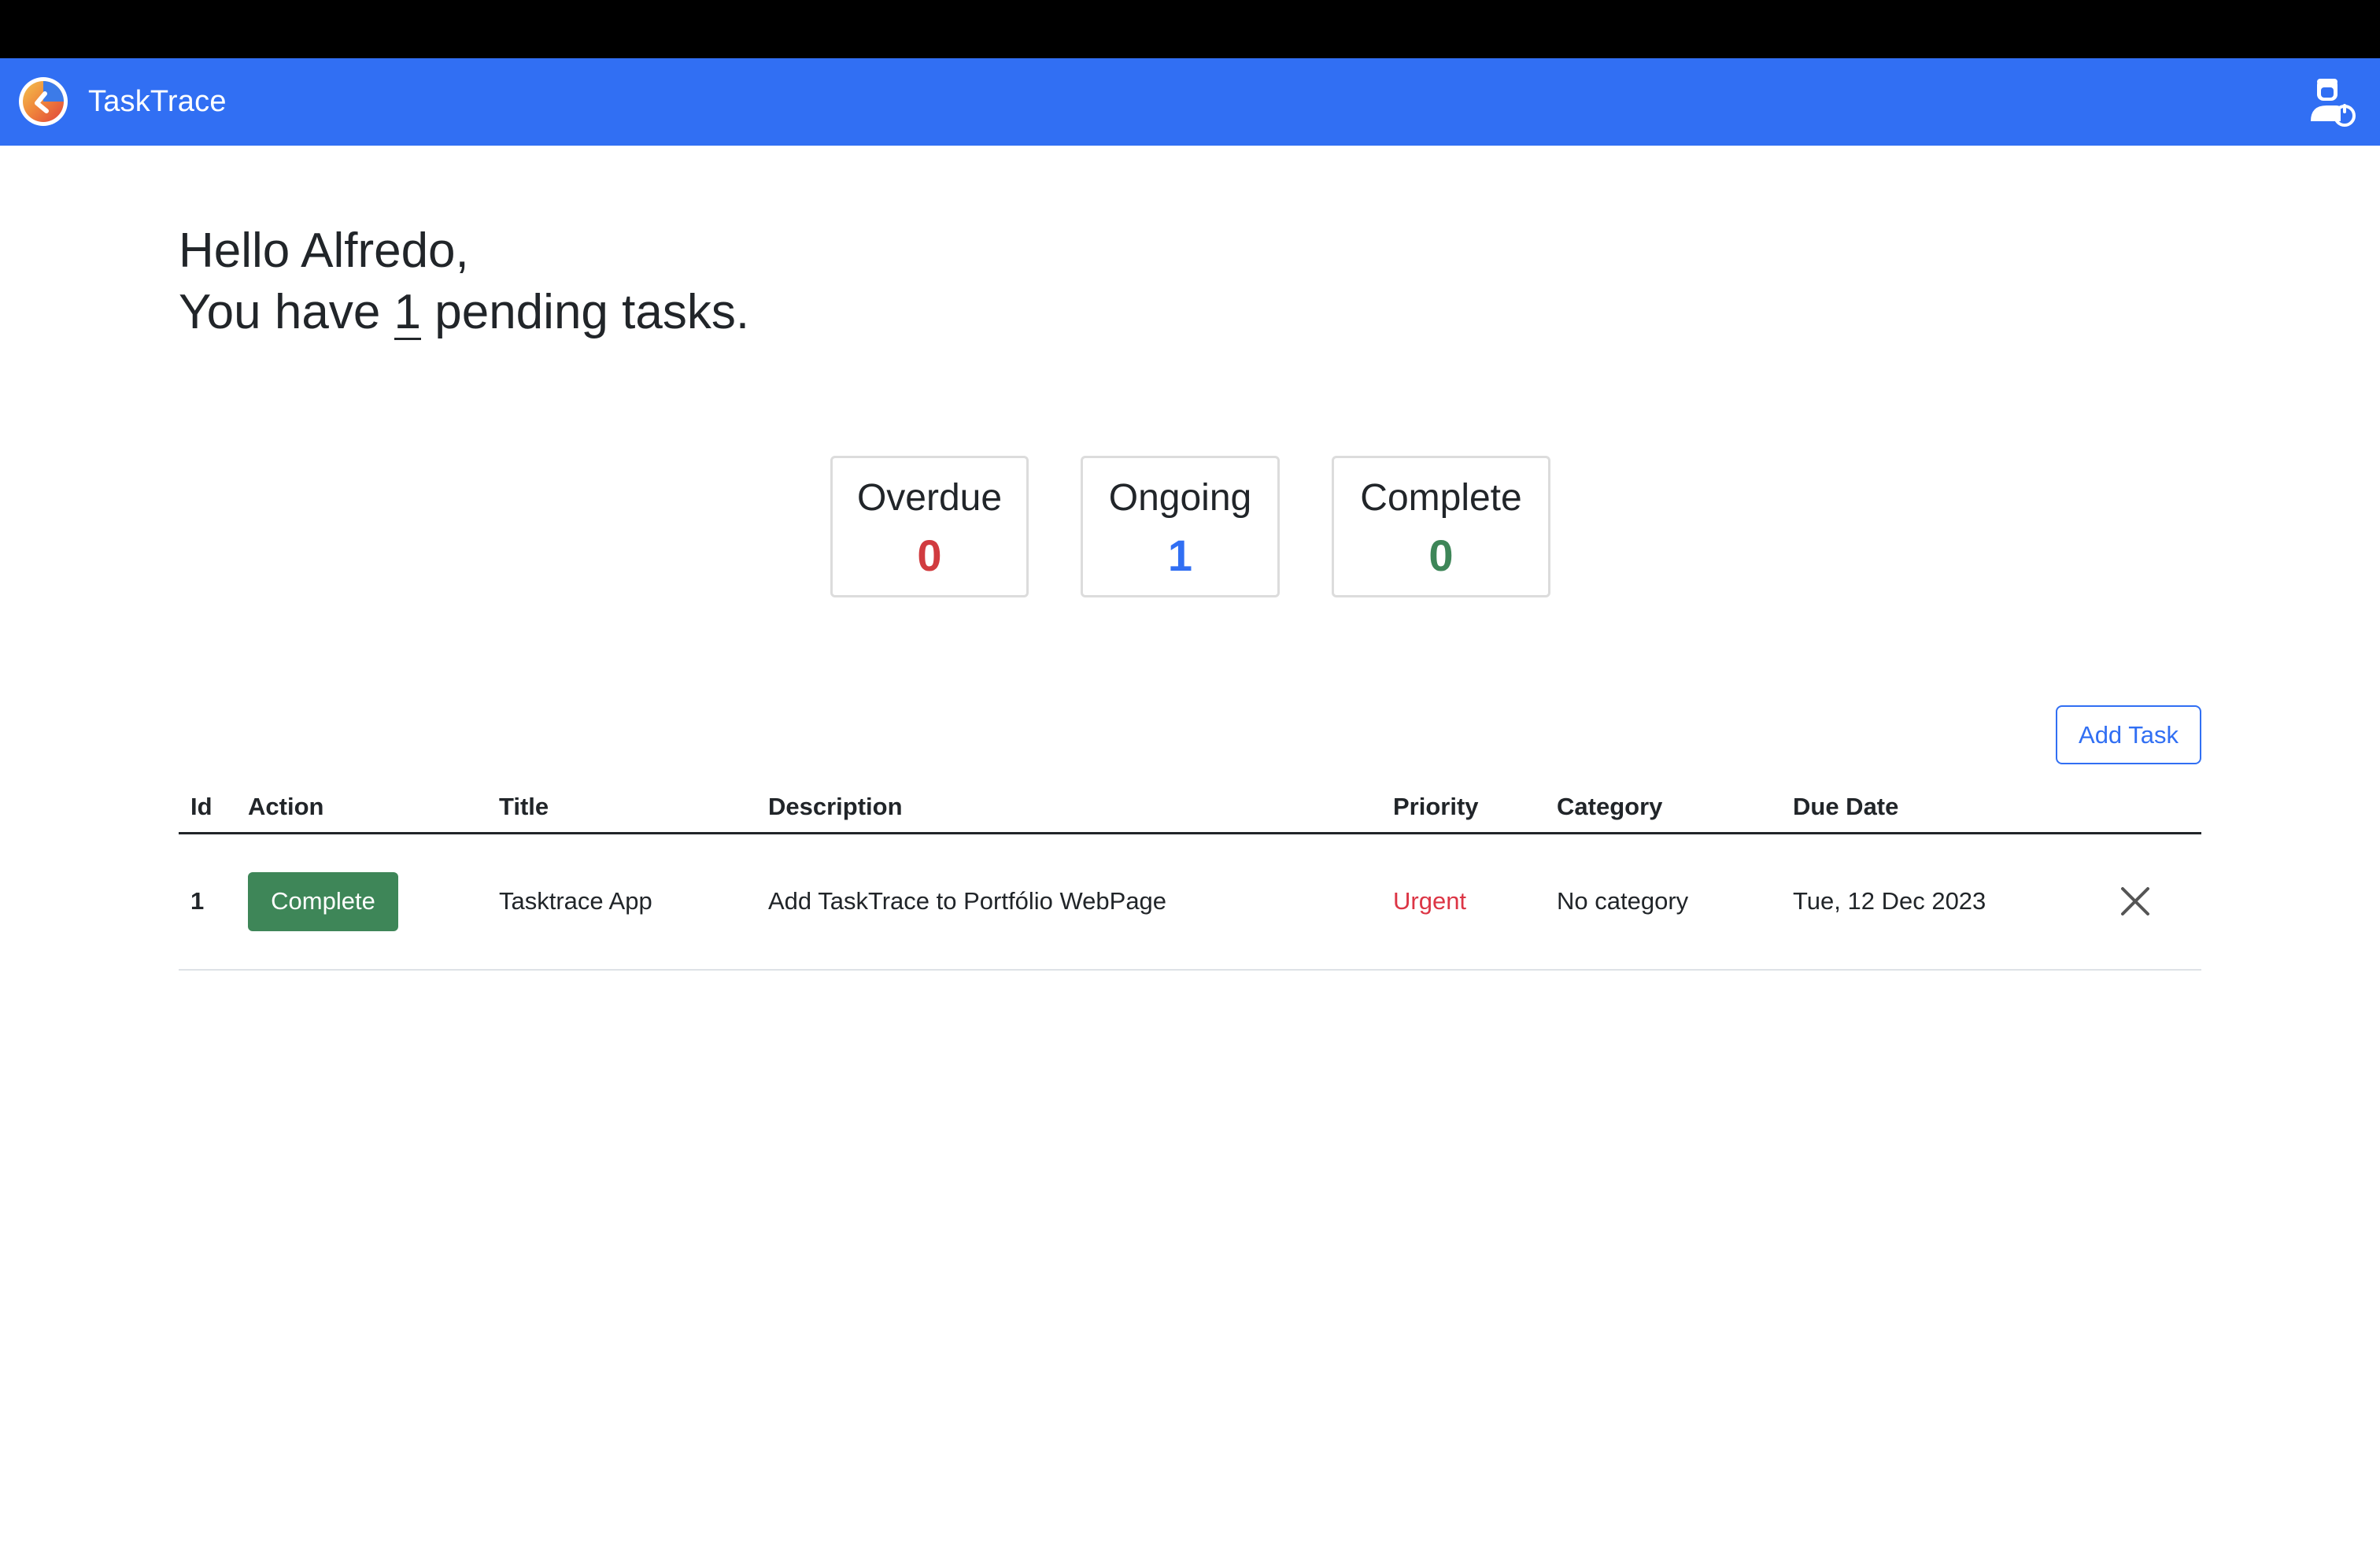  I want to click on top-black-bar, so click(1190, 29).